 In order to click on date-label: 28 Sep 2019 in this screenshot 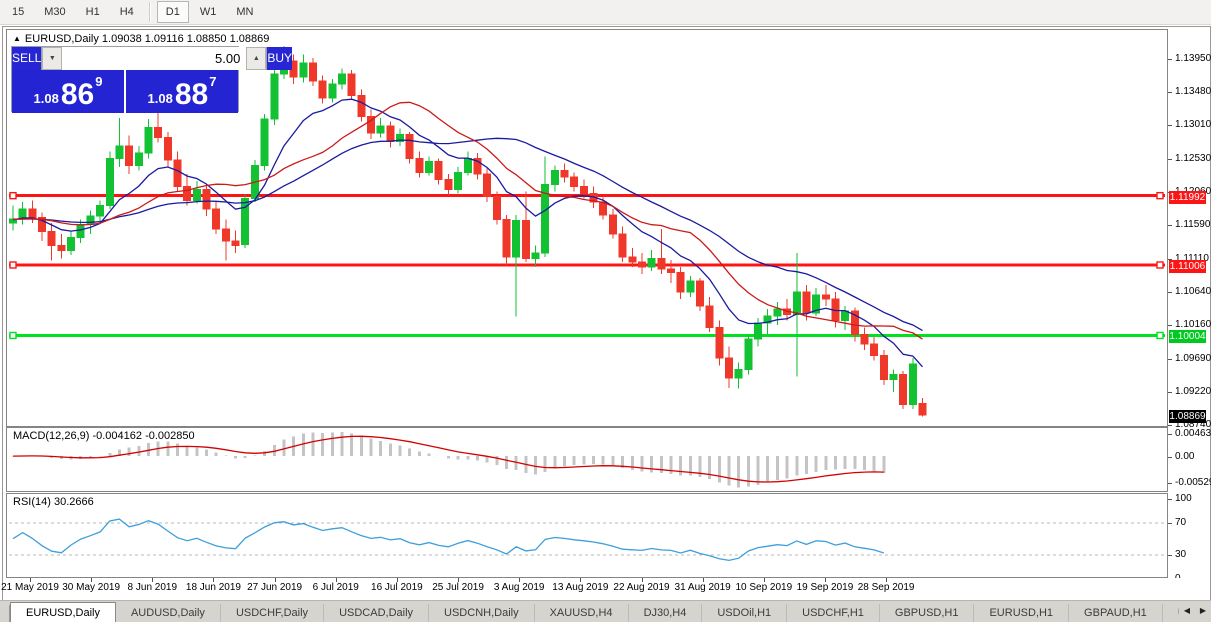, I will do `click(886, 587)`.